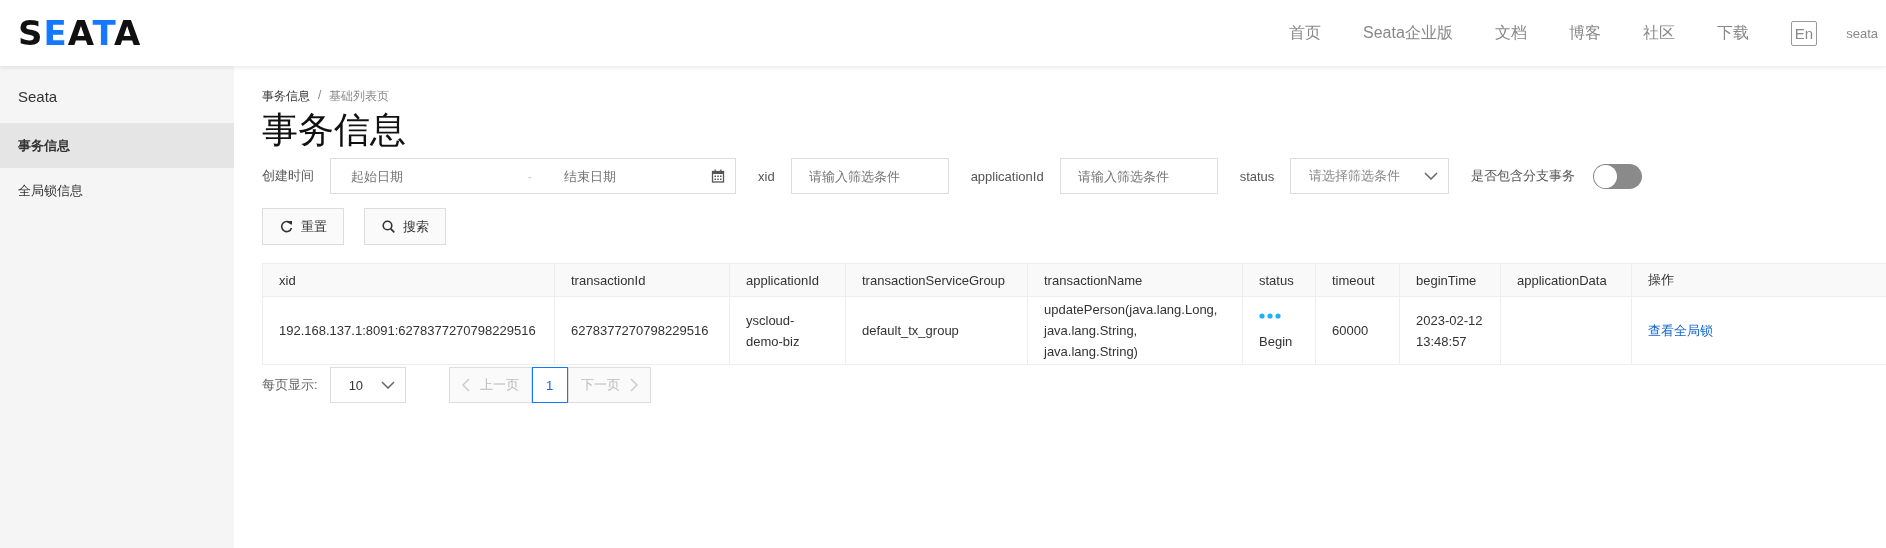 This screenshot has height=548, width=1886. I want to click on switch-label: 是否包含分支事务, so click(1523, 176).